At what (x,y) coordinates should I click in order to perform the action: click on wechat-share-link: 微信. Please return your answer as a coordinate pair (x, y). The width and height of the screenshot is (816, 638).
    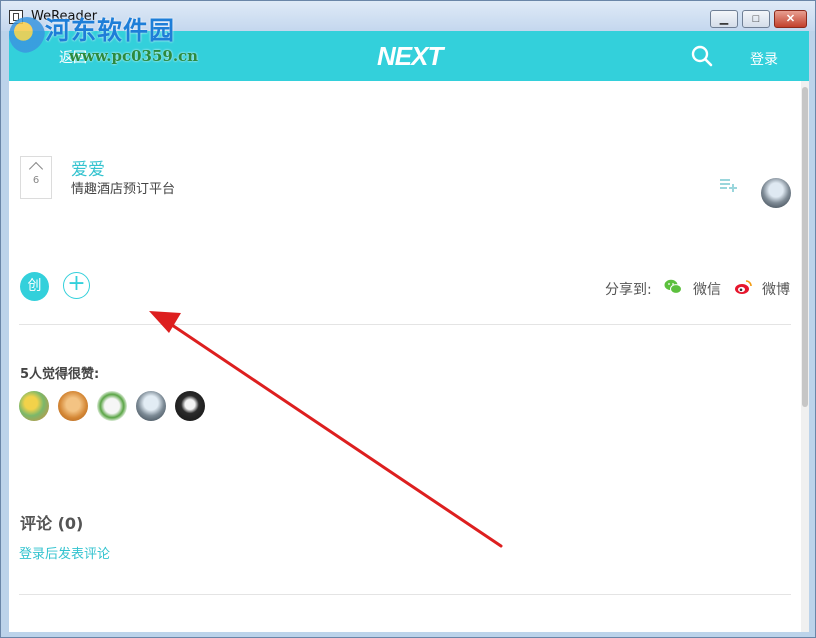
    Looking at the image, I should click on (707, 289).